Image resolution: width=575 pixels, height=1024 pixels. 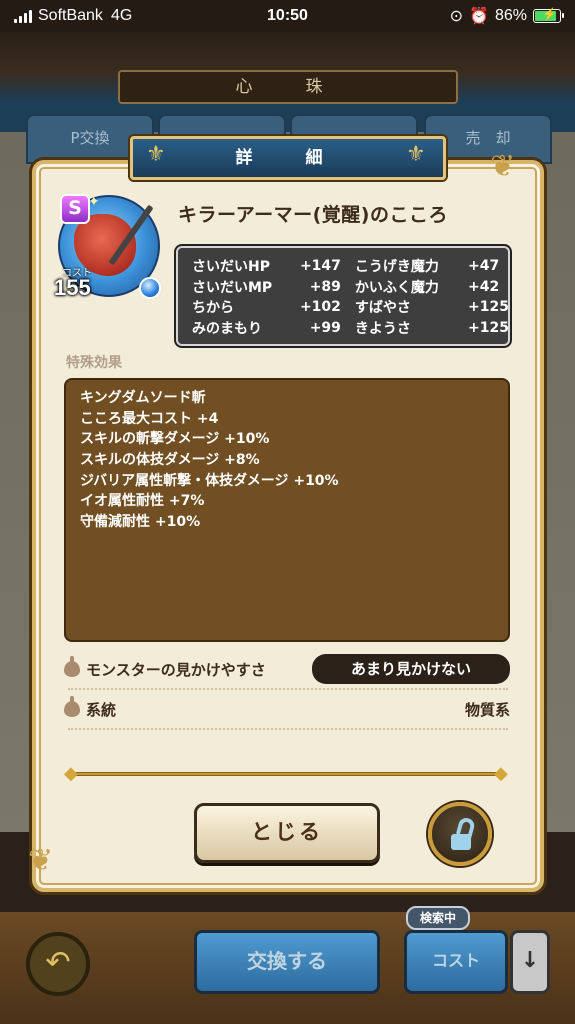 I want to click on charging-icon: ⚡, so click(x=549, y=14).